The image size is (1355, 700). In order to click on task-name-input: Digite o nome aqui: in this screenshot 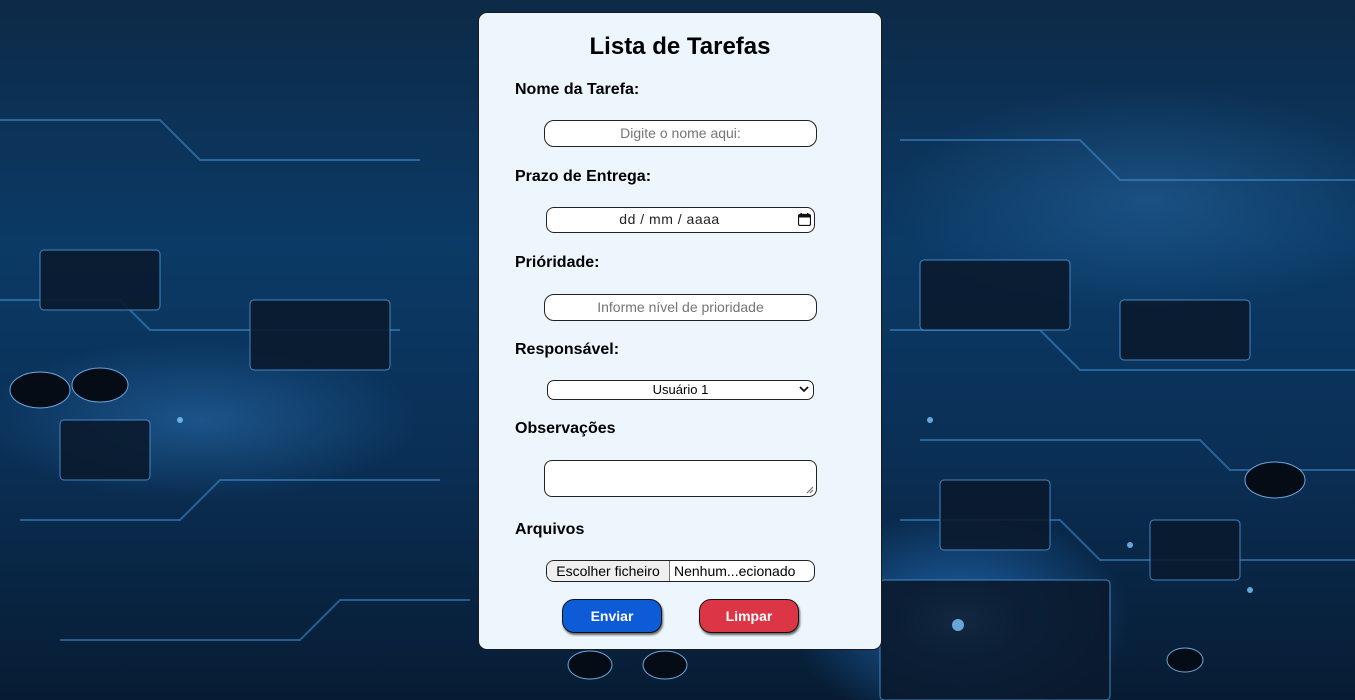, I will do `click(680, 133)`.